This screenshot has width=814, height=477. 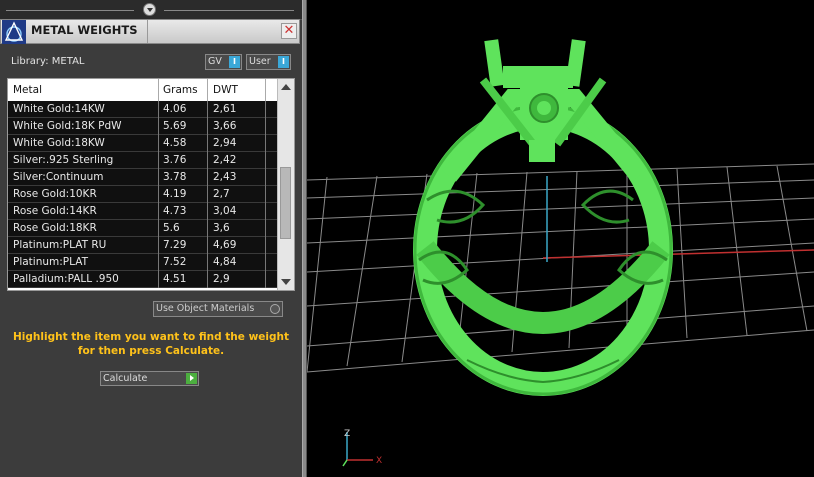 I want to click on metal-cell: White Gold:18KW, so click(x=59, y=143).